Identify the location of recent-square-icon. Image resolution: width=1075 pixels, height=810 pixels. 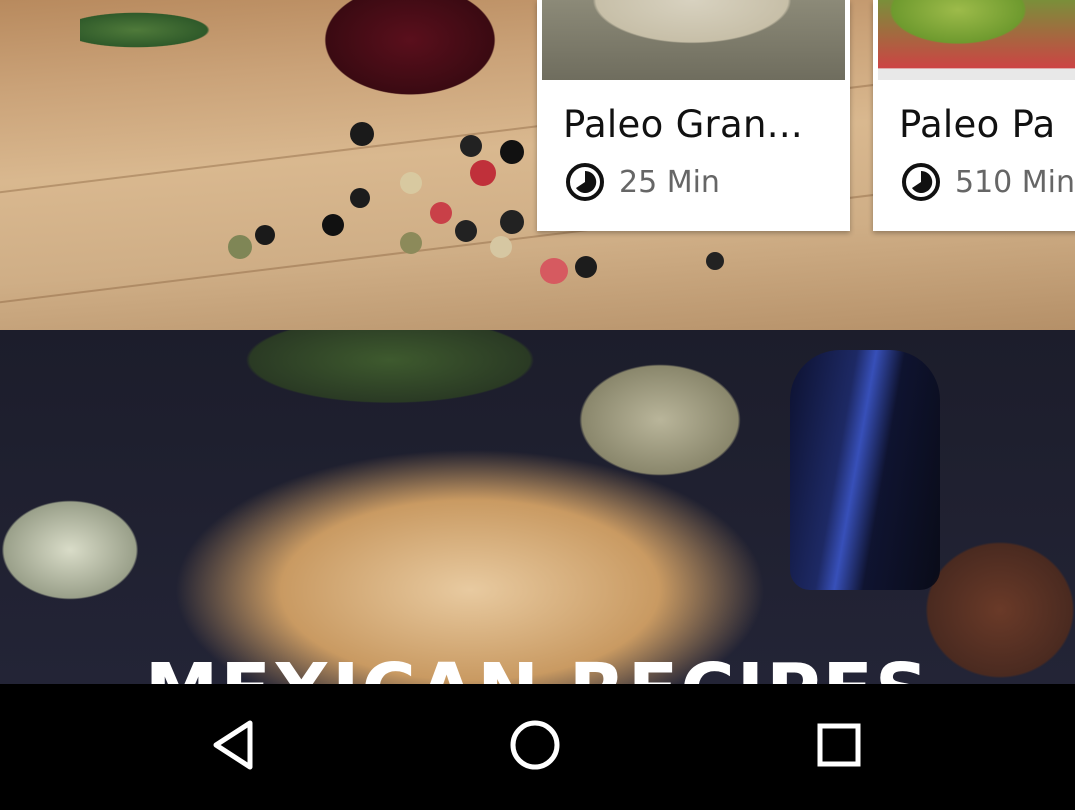
(839, 747).